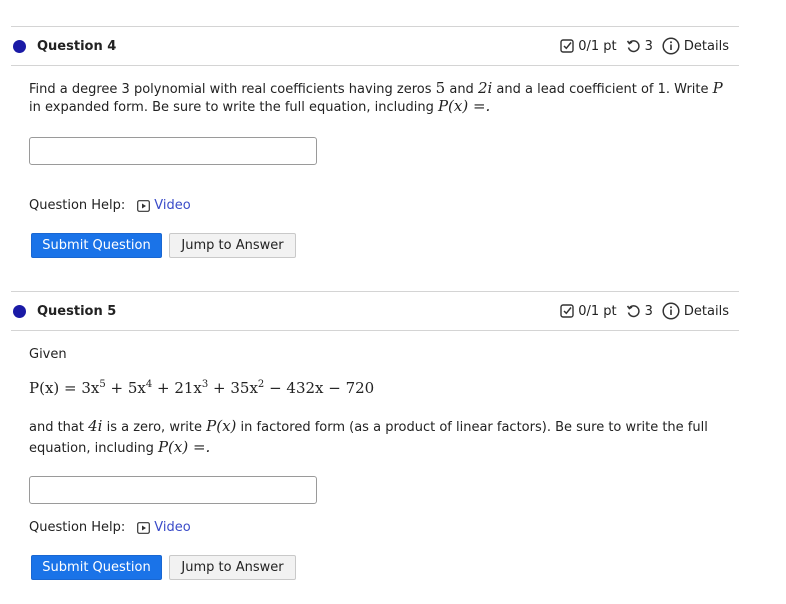  I want to click on px-expression: P(x), so click(221, 426).